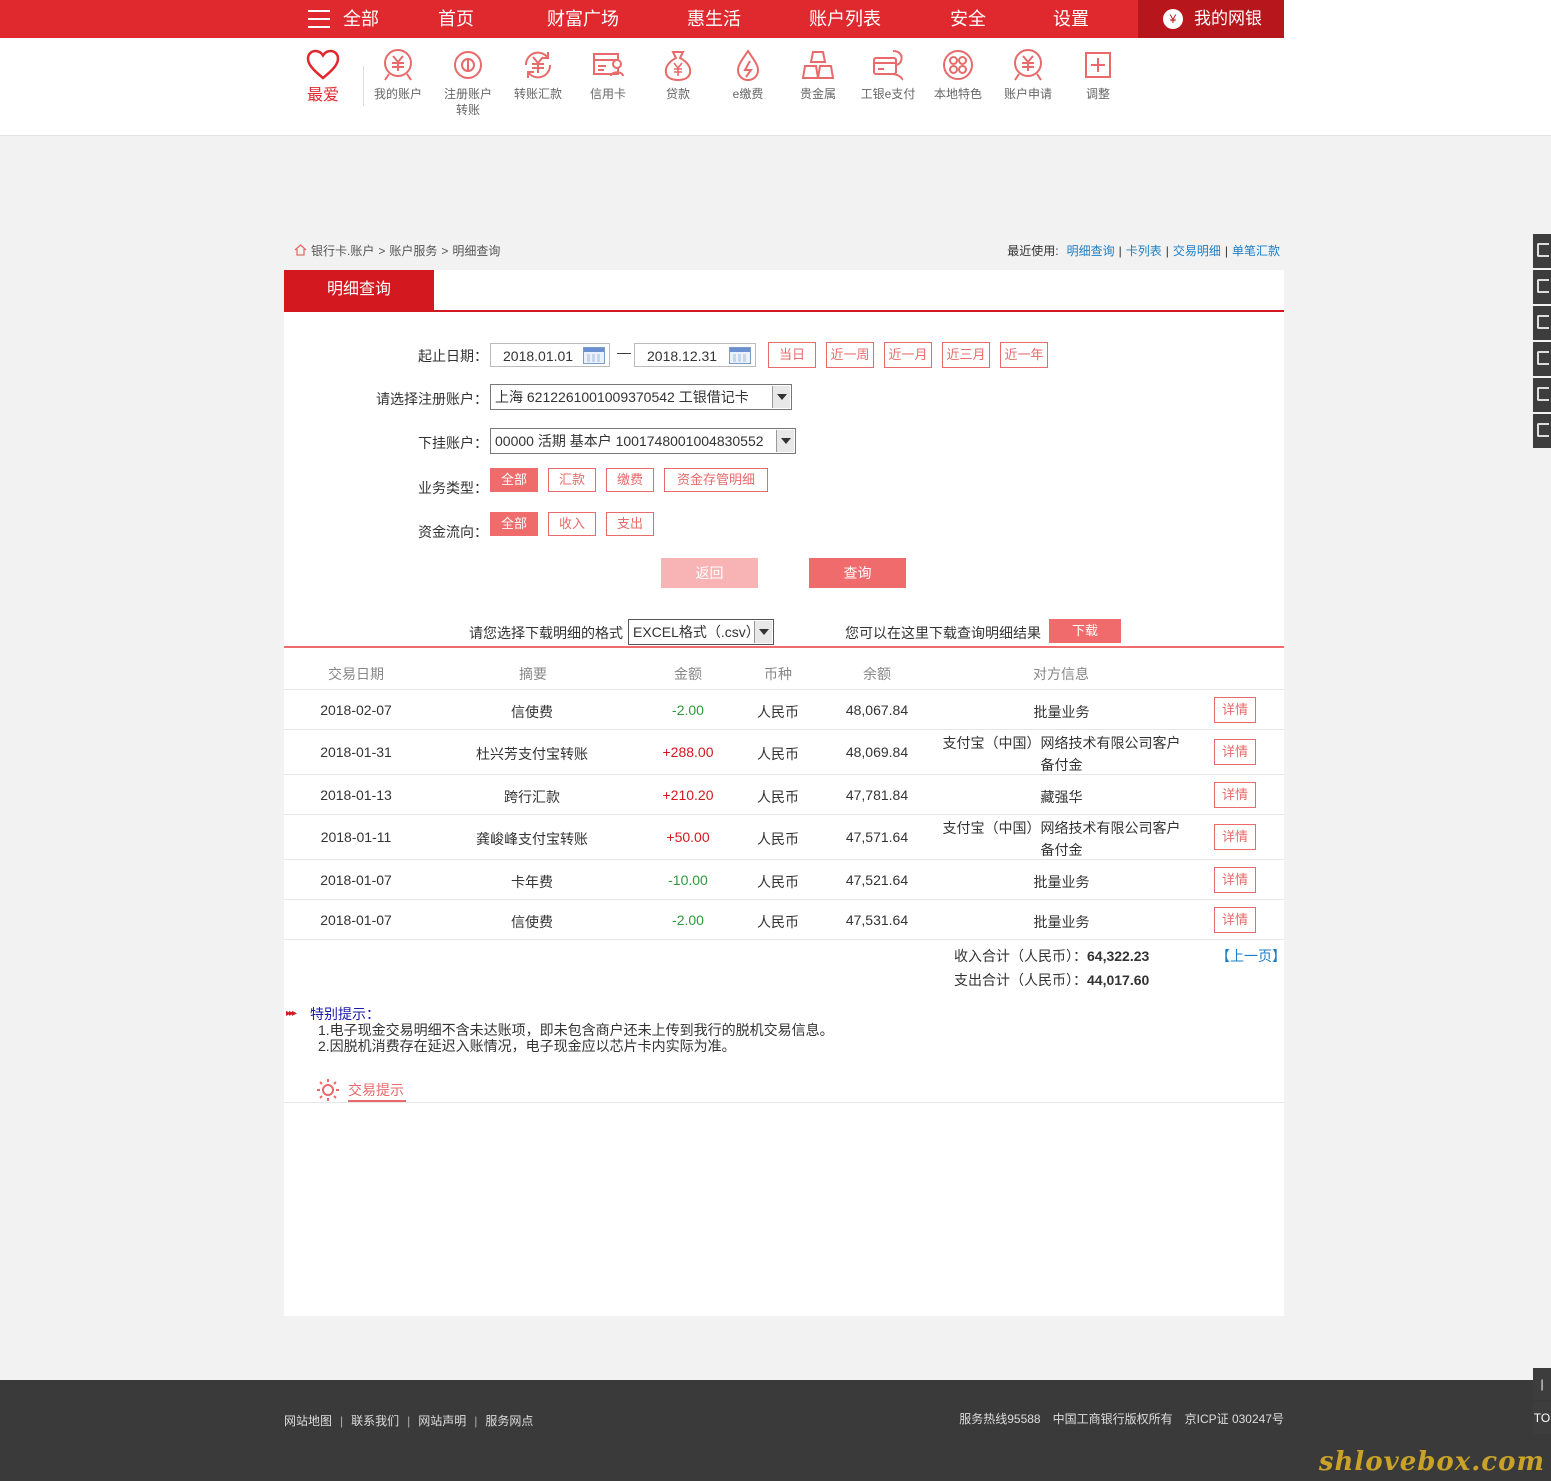  What do you see at coordinates (319, 19) in the screenshot?
I see `menu-icon` at bounding box center [319, 19].